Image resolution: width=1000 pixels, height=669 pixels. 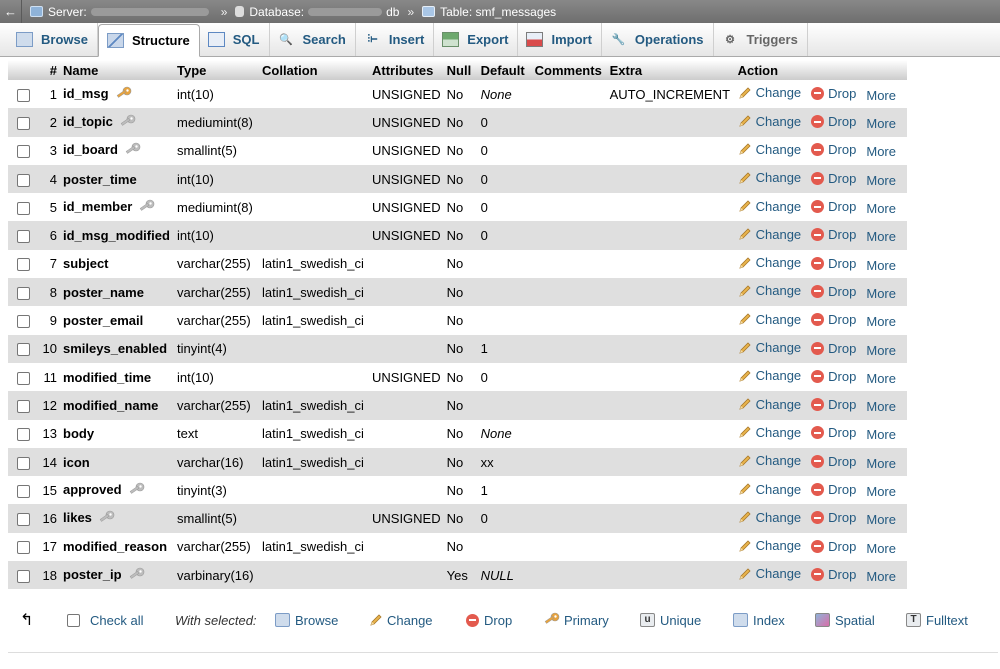 I want to click on bulk-unique-button: u Unique, so click(x=670, y=620).